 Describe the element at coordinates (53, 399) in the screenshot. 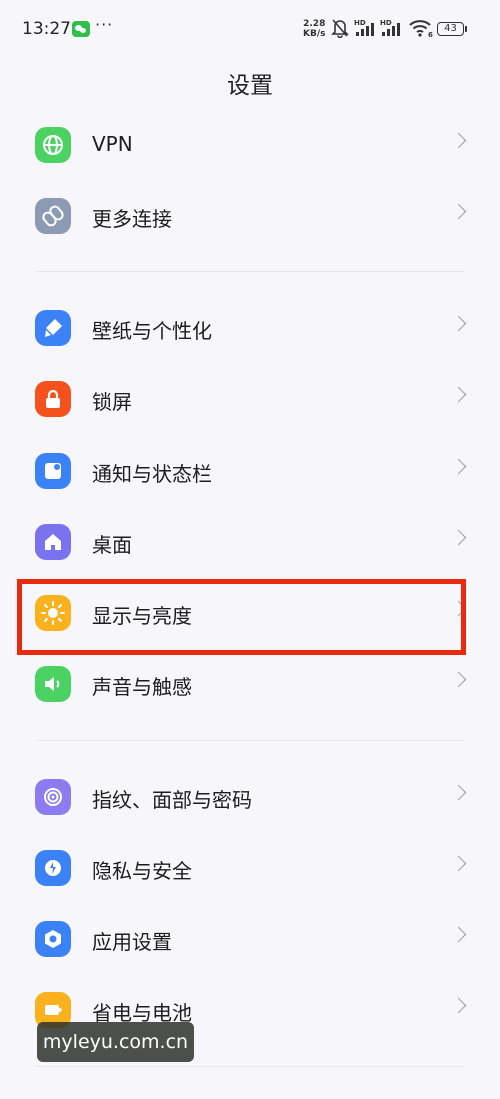

I see `lock-icon` at that location.